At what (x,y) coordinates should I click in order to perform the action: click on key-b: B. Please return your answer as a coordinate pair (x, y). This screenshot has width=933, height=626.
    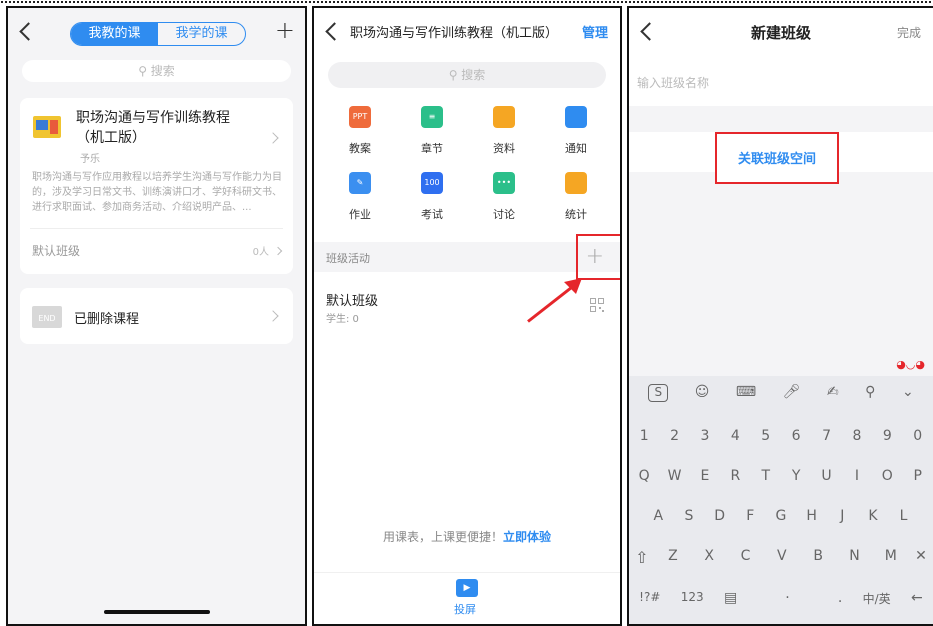
    Looking at the image, I should click on (818, 557).